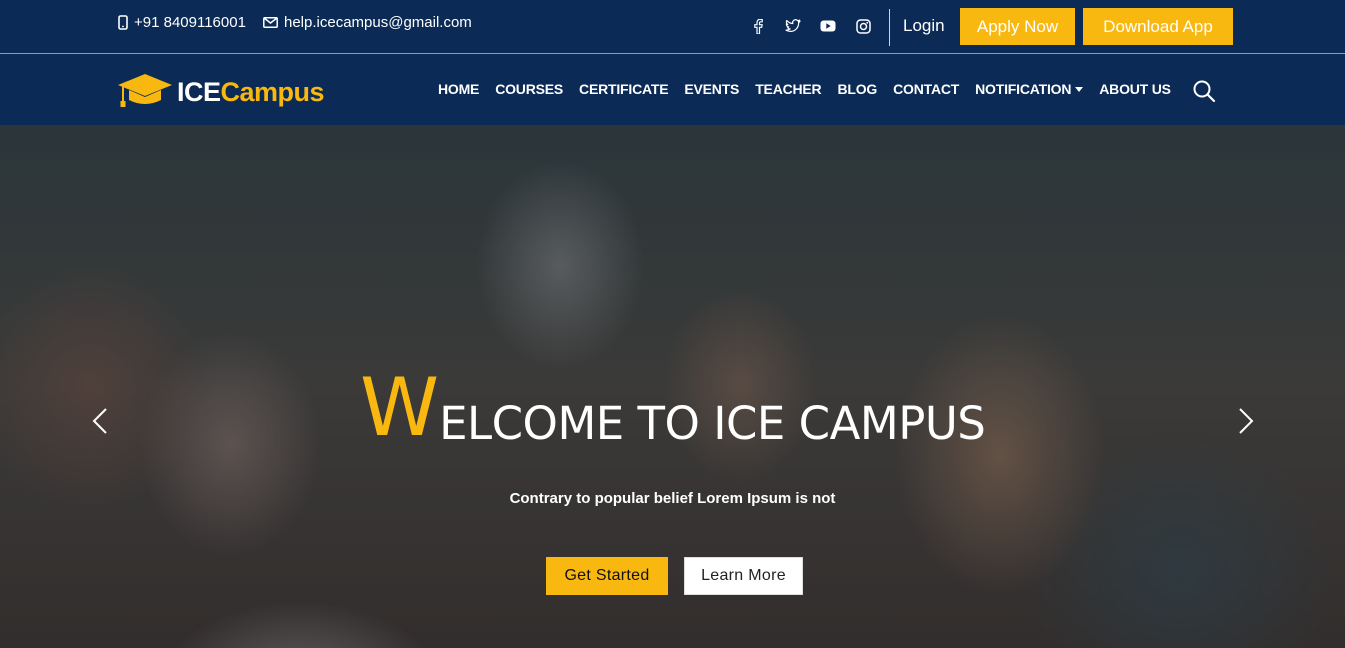  I want to click on nav-item-notification: NOTIFICATION, so click(1029, 89).